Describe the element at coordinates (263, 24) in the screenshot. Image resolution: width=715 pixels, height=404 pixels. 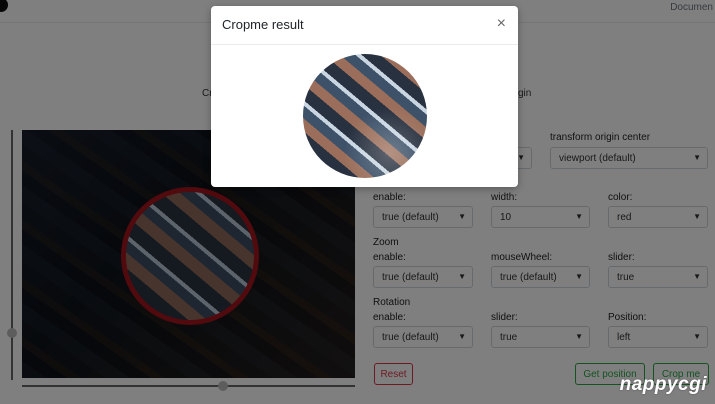
I see `modal-title: Cropme result` at that location.